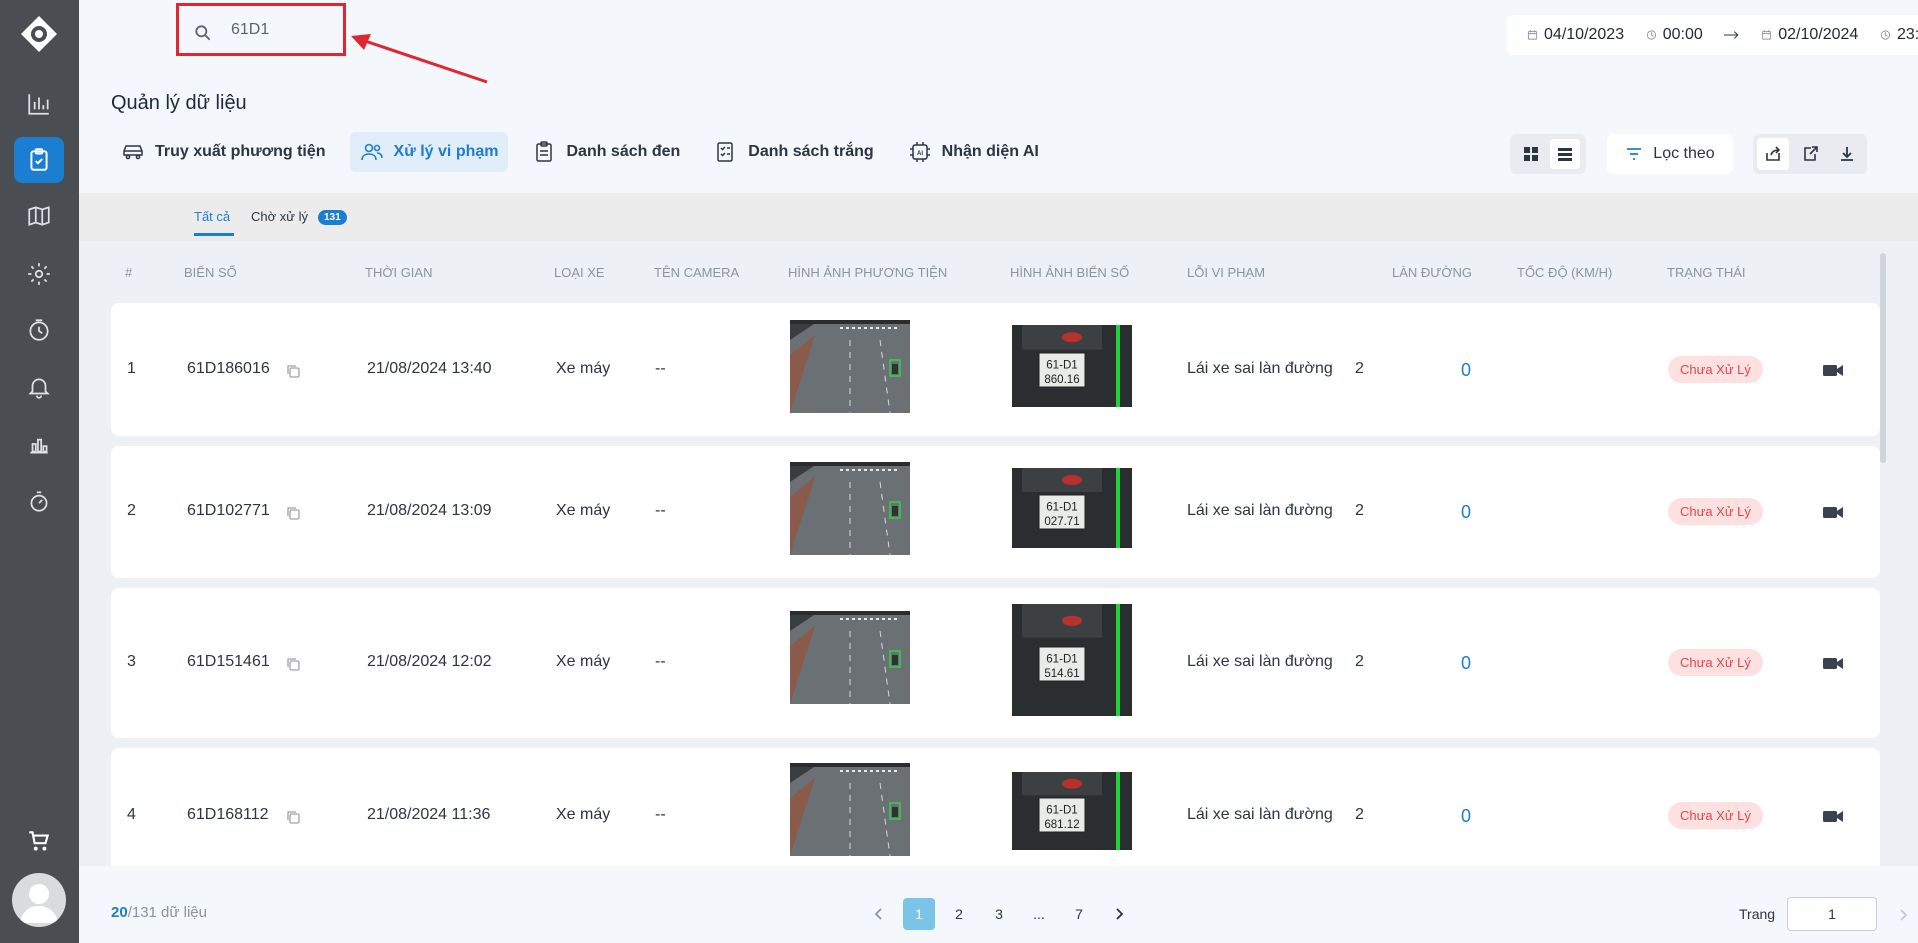  What do you see at coordinates (1072, 366) in the screenshot?
I see `license-plate-image: 61-D1 860.16` at bounding box center [1072, 366].